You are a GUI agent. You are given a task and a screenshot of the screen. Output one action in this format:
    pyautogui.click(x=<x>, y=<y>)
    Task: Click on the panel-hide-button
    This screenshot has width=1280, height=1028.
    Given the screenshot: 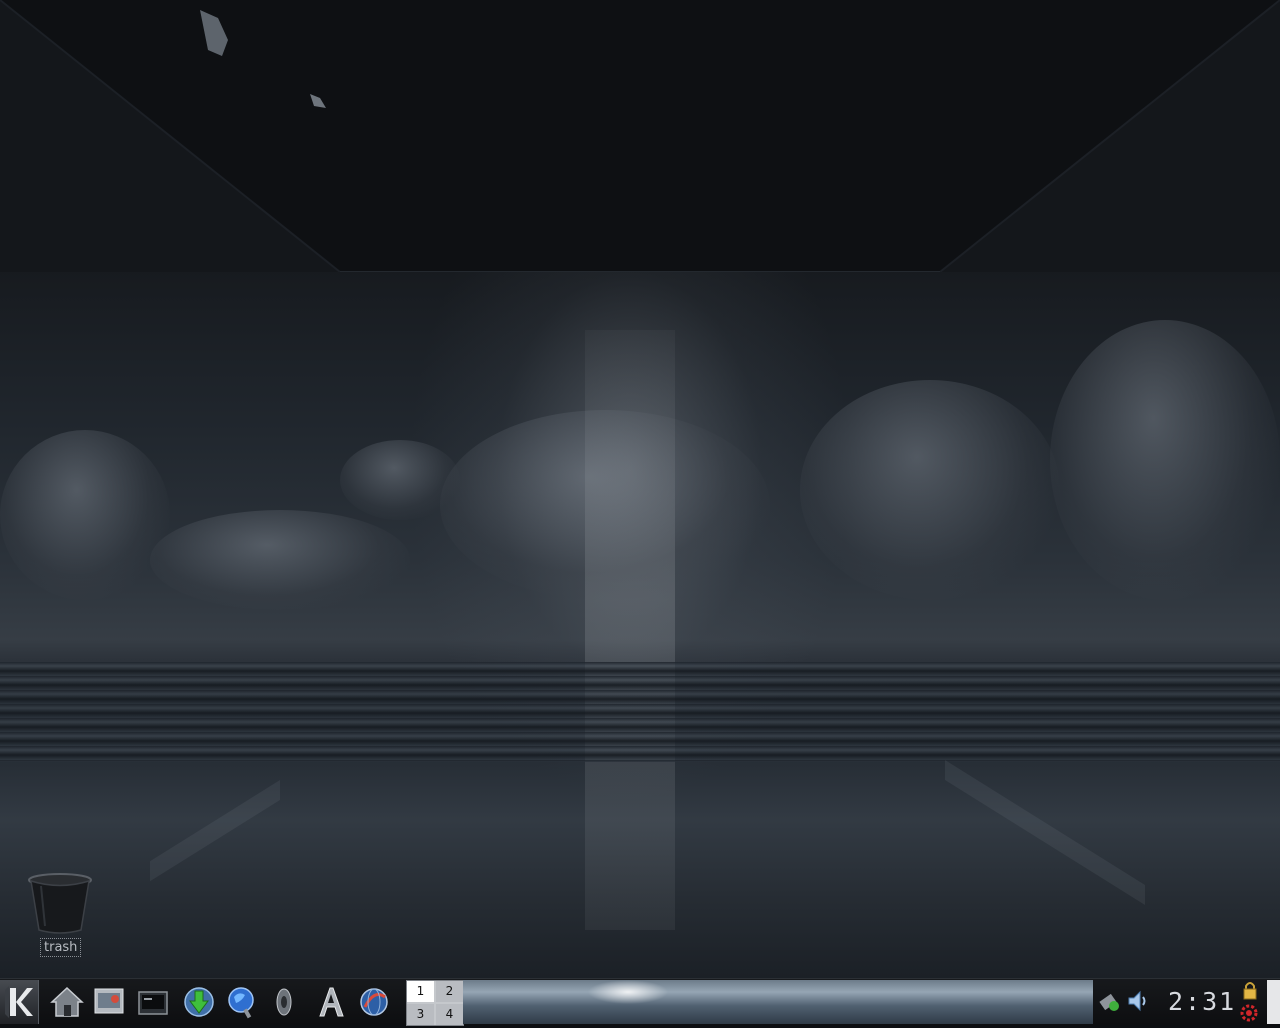 What is the action you would take?
    pyautogui.click(x=1273, y=1002)
    